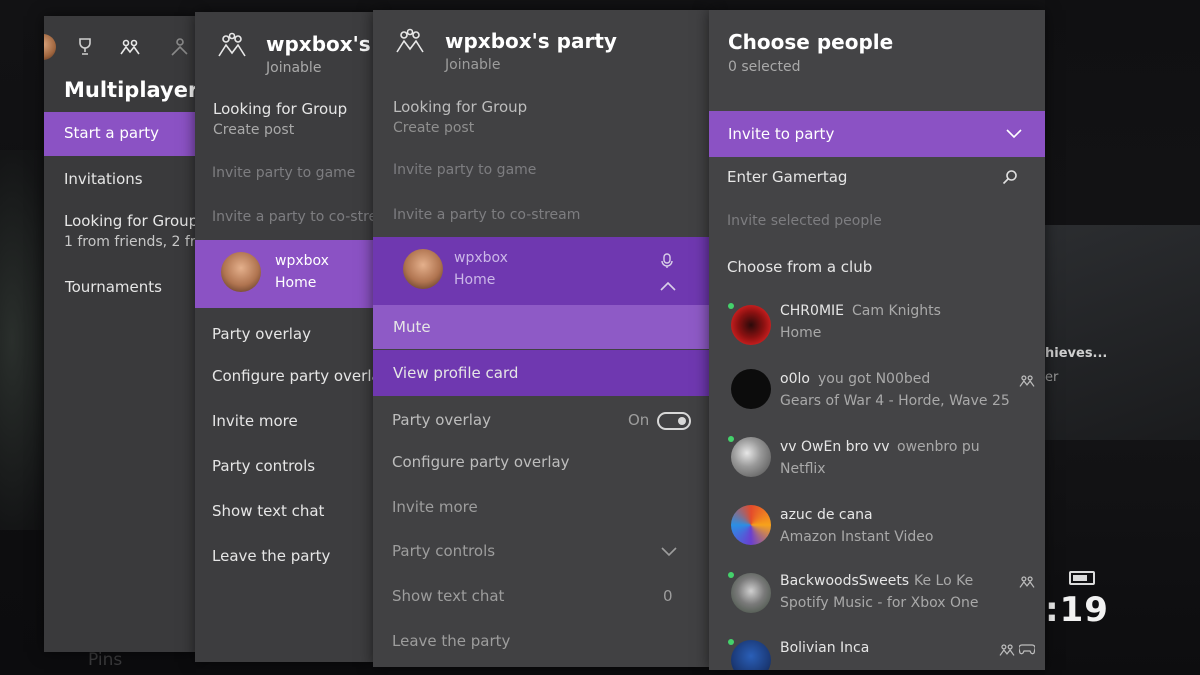 The width and height of the screenshot is (1200, 675). I want to click on battery-icon, so click(1082, 578).